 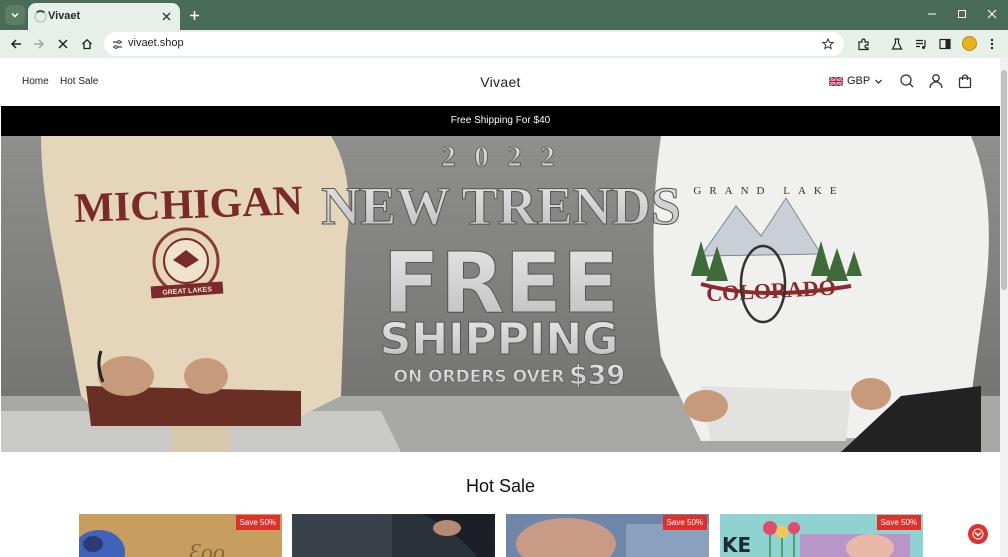 I want to click on side-panel-button, so click(x=945, y=44).